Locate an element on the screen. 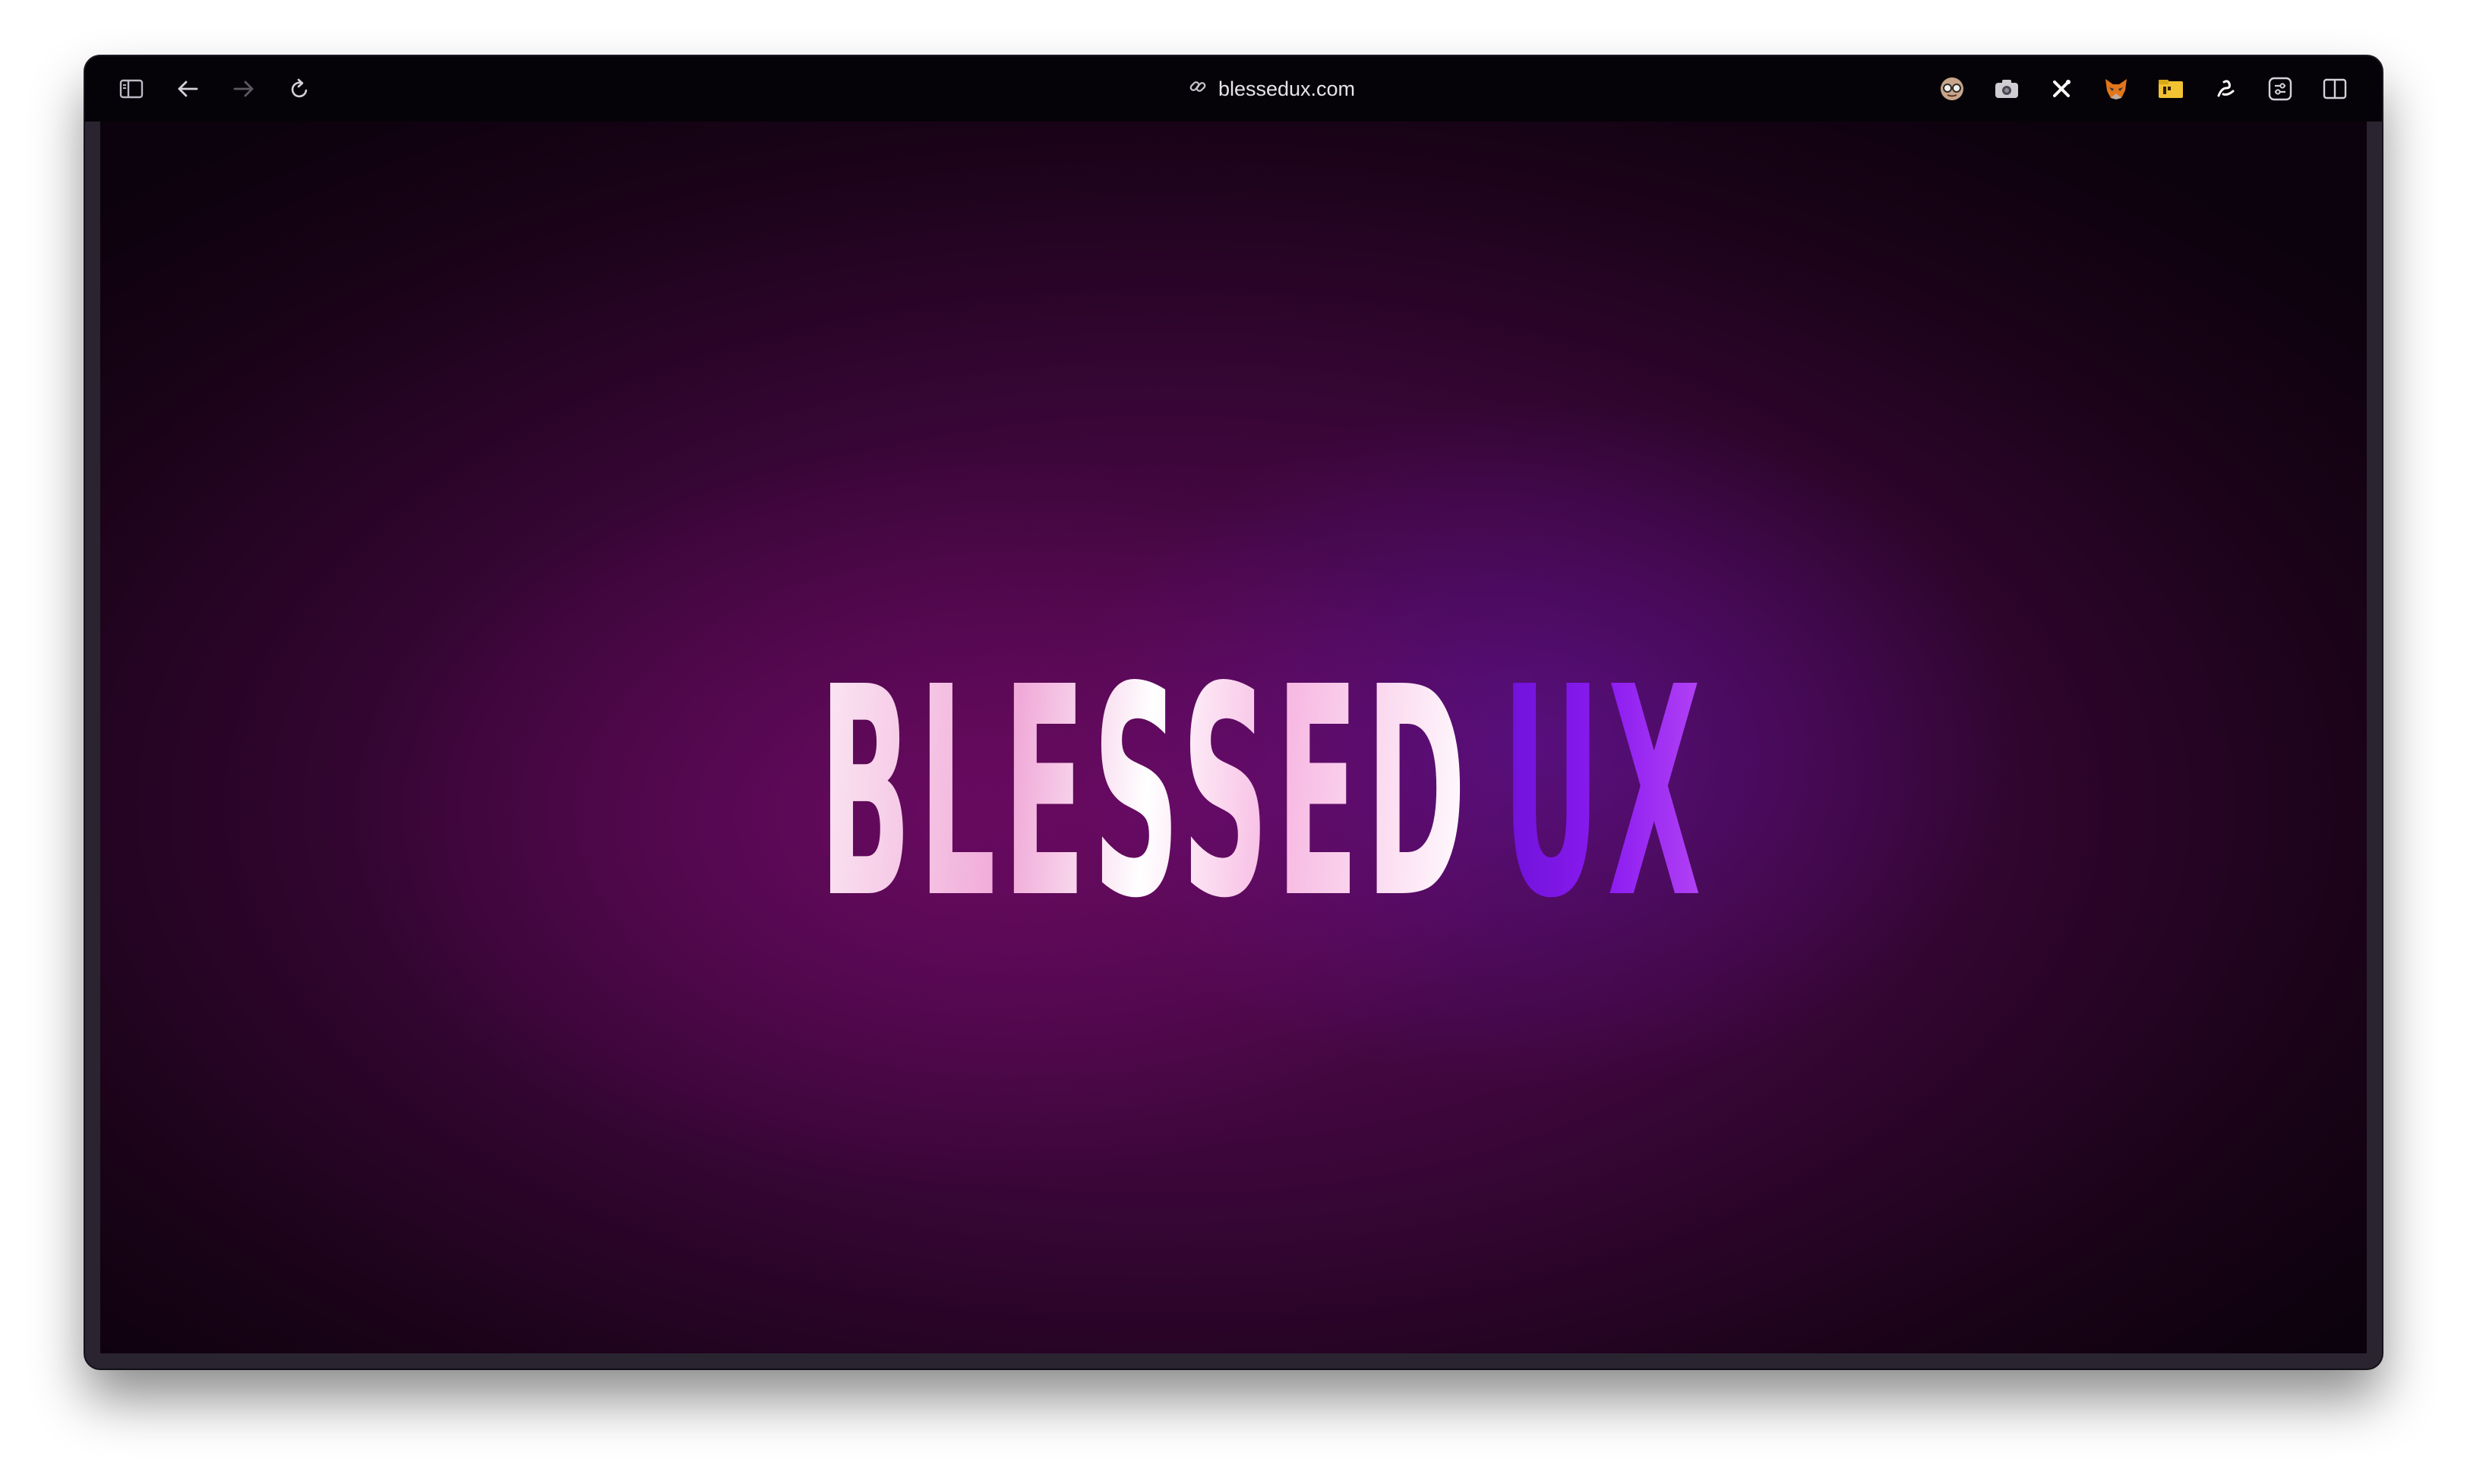 This screenshot has height=1484, width=2467. link-icon is located at coordinates (1198, 89).